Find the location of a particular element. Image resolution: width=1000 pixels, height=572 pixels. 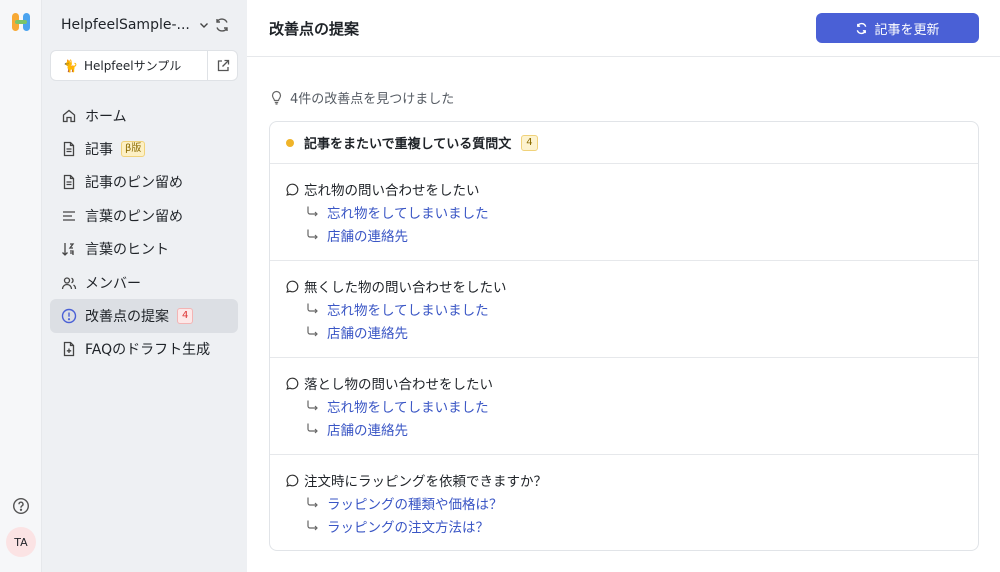

sidebar-item-members: メンバー is located at coordinates (144, 282).